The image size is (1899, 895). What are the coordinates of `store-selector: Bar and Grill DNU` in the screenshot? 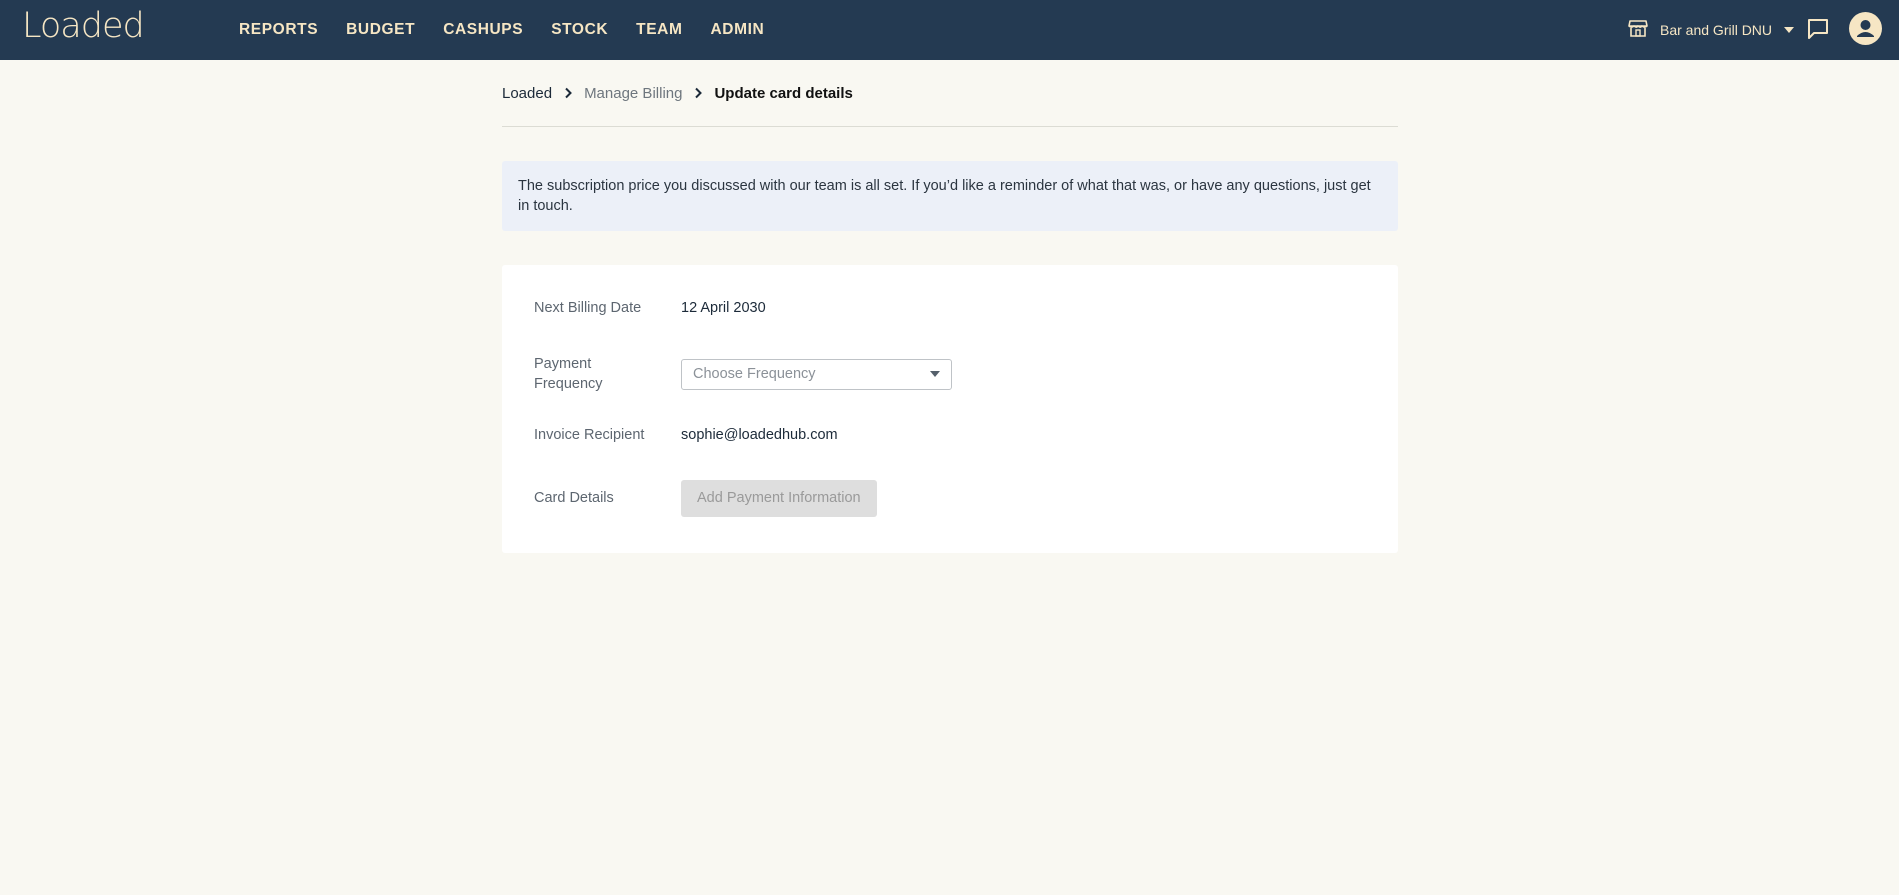 It's located at (1711, 30).